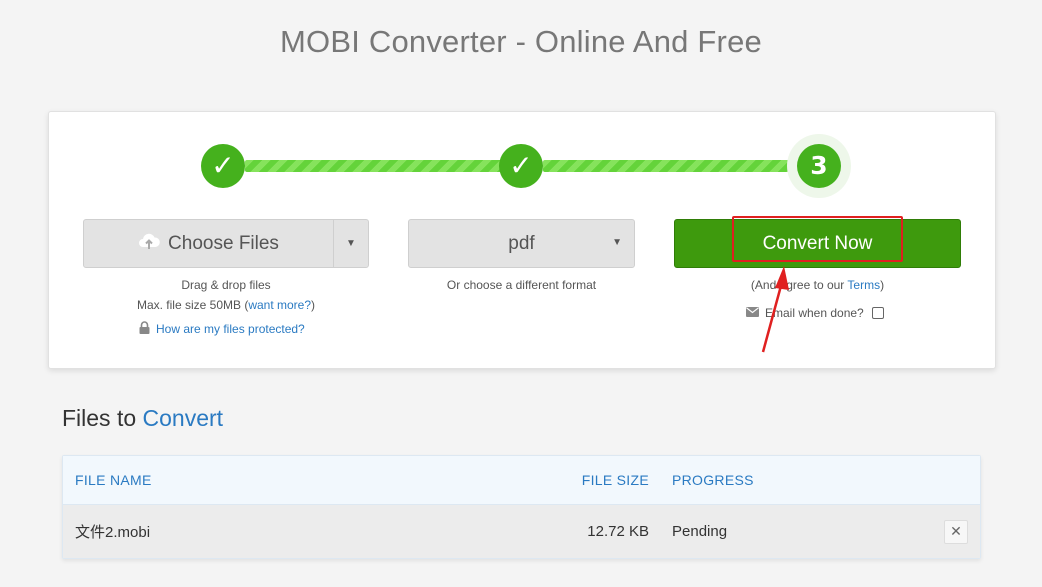  Describe the element at coordinates (752, 313) in the screenshot. I see `mail-icon` at that location.